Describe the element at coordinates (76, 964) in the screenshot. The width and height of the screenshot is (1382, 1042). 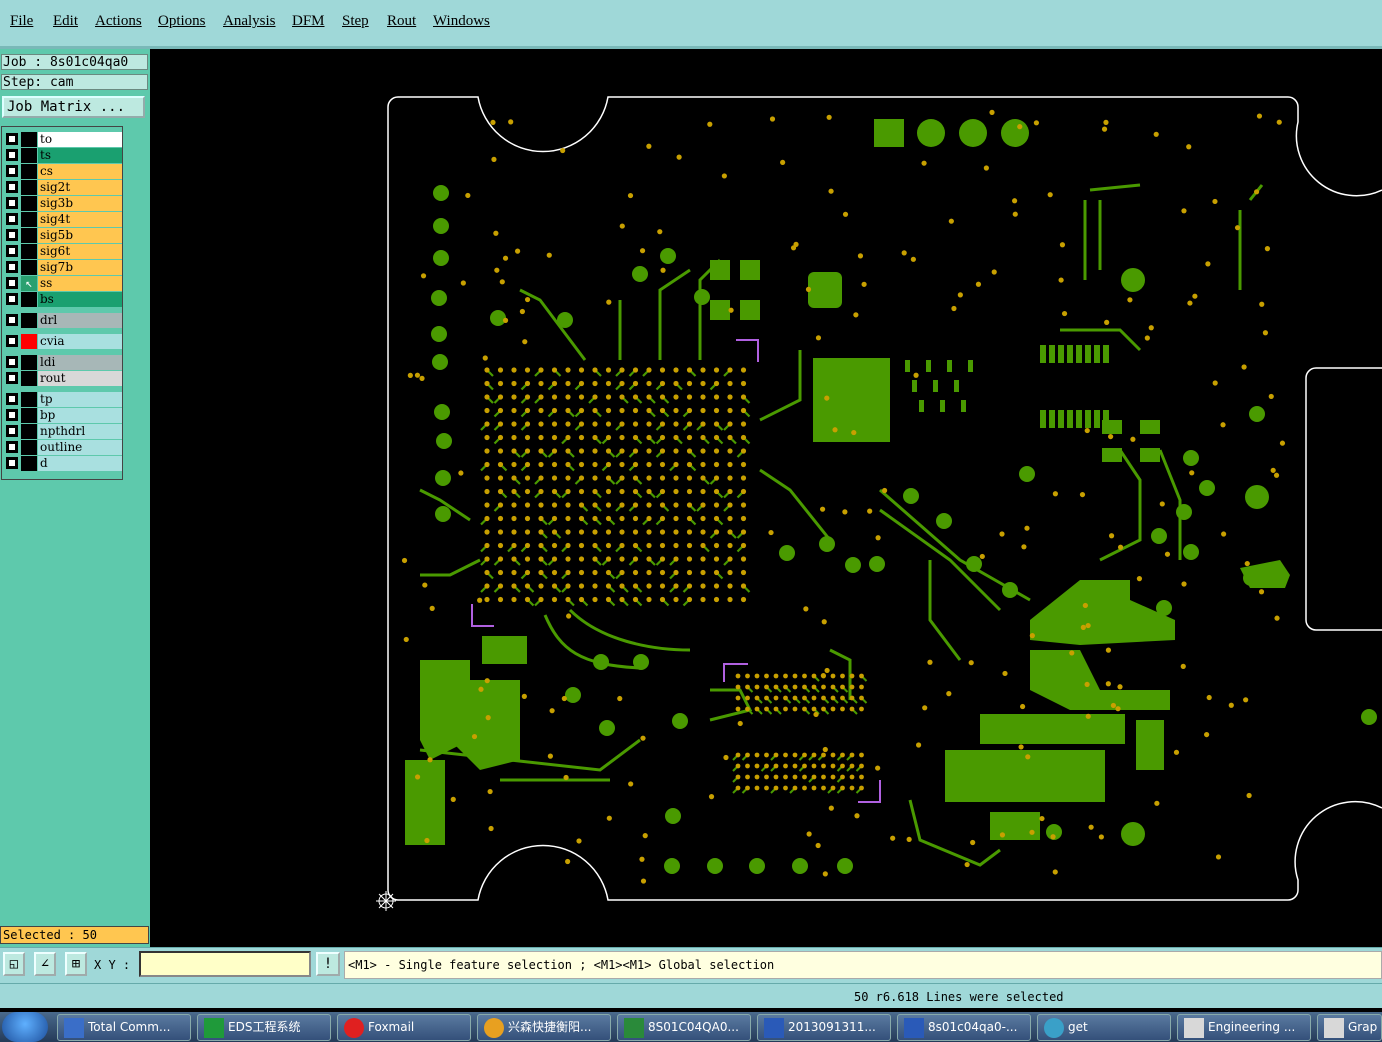
I see `snap-grid-icon: ⊞` at that location.